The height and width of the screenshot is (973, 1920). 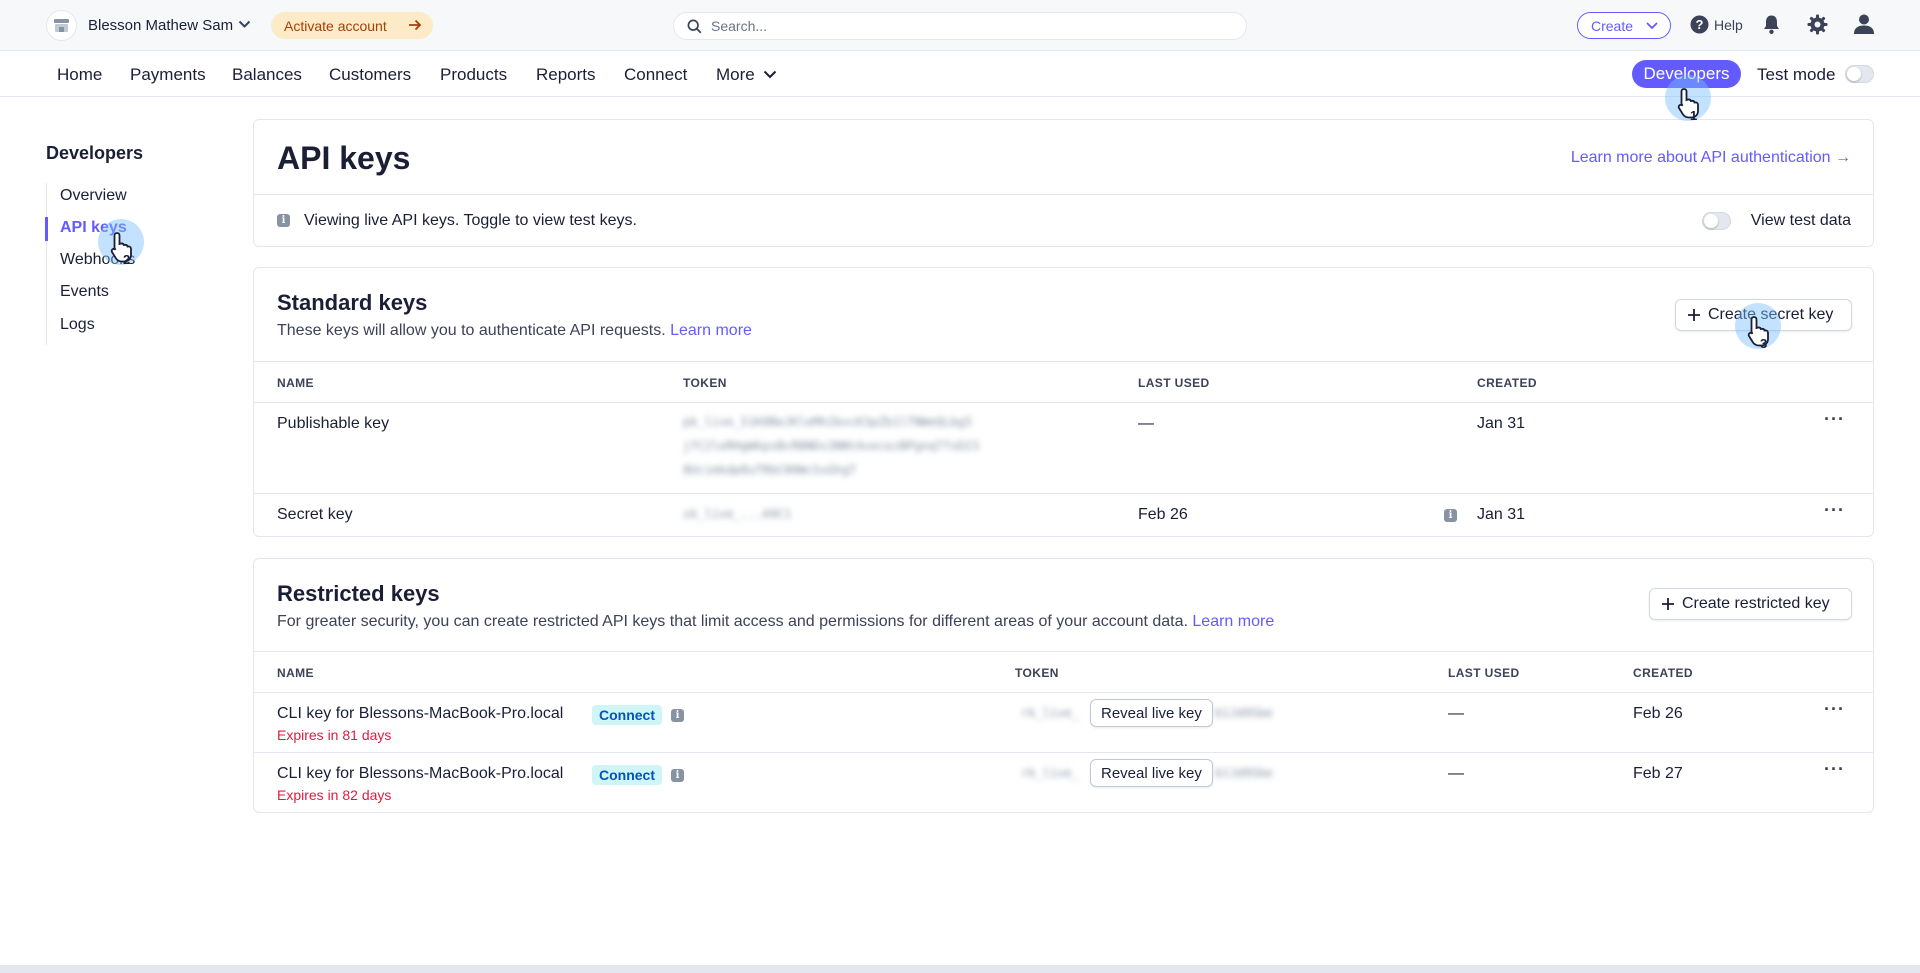 What do you see at coordinates (295, 383) in the screenshot?
I see `column-header-name: NAME` at bounding box center [295, 383].